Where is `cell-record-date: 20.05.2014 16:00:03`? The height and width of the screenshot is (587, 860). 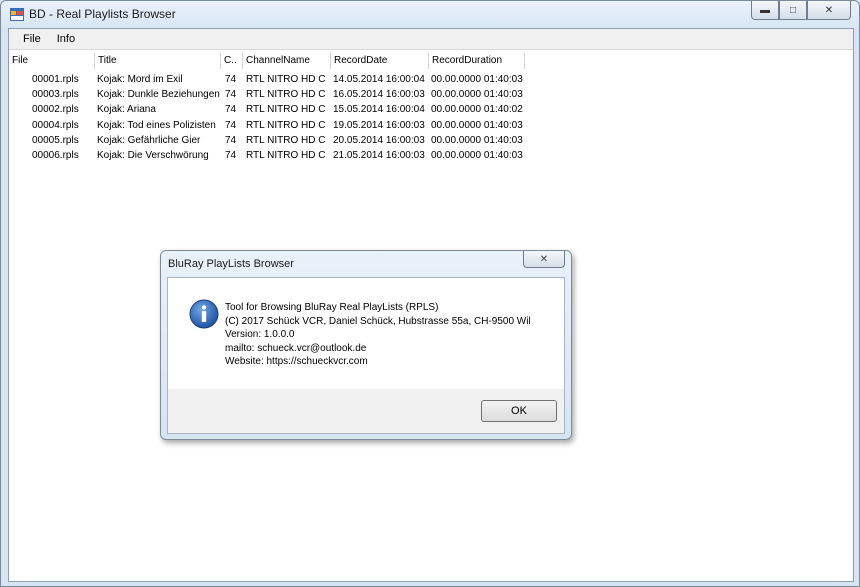 cell-record-date: 20.05.2014 16:00:03 is located at coordinates (379, 140).